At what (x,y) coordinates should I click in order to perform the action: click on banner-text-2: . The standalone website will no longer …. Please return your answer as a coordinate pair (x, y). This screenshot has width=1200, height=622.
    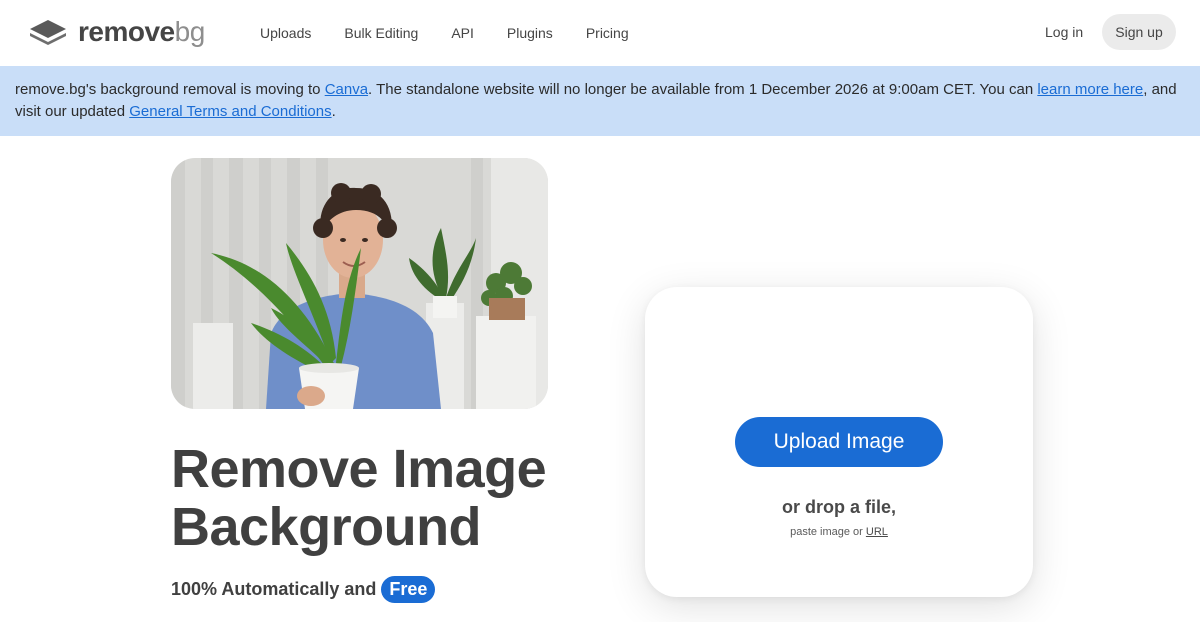
    Looking at the image, I should click on (703, 89).